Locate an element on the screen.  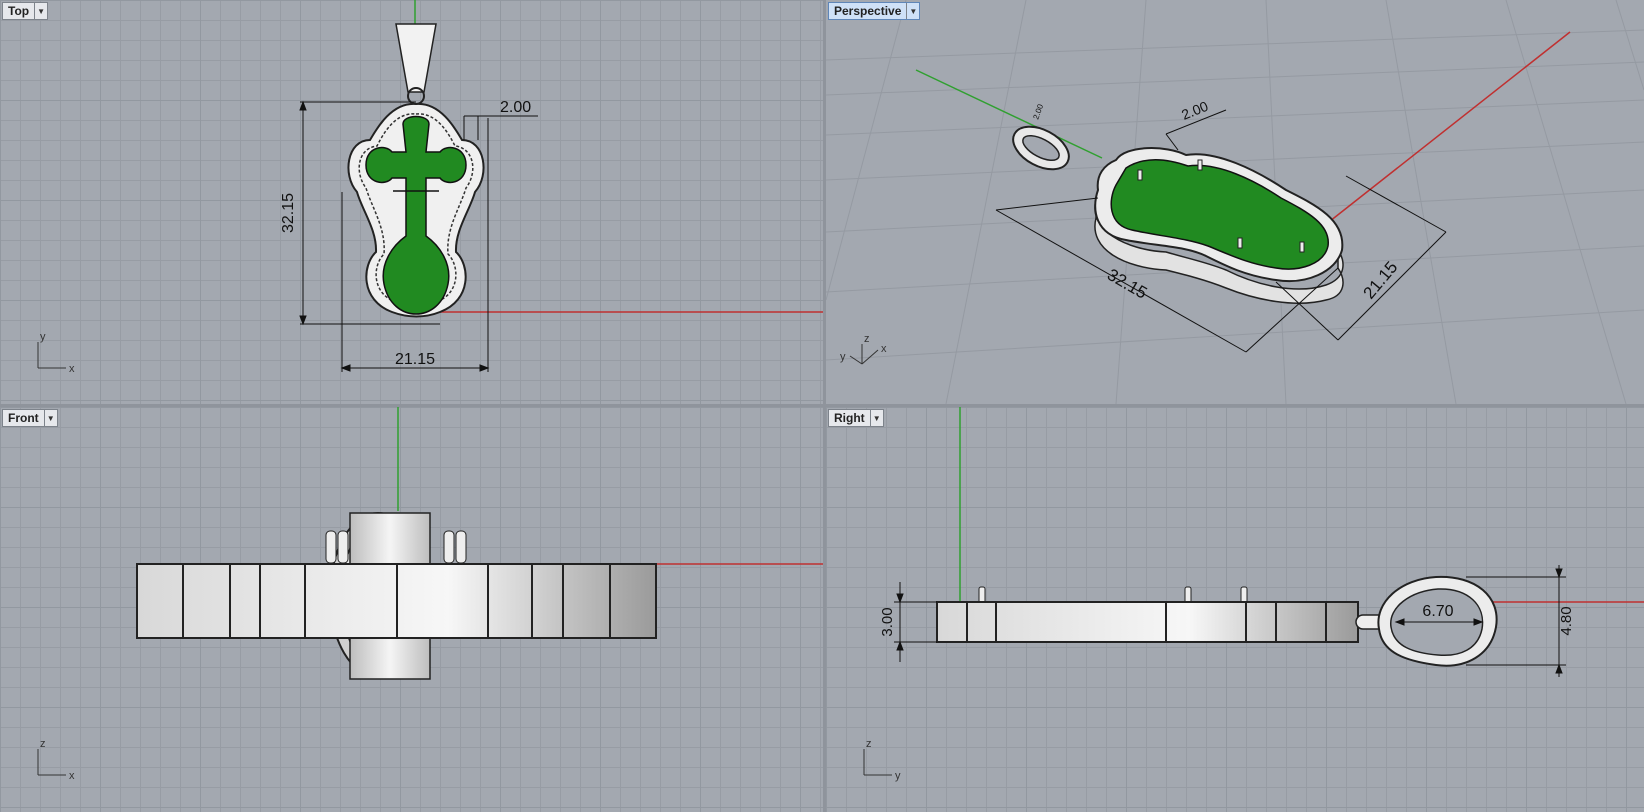
x-axis-line is located at coordinates (1438, 136).